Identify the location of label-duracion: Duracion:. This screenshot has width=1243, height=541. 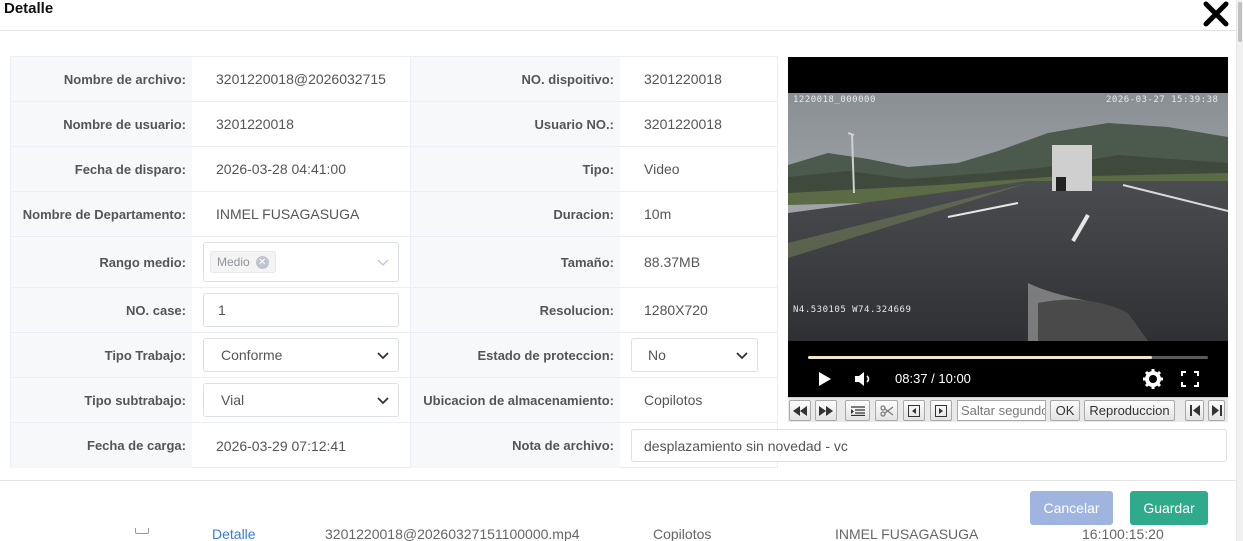
(515, 214).